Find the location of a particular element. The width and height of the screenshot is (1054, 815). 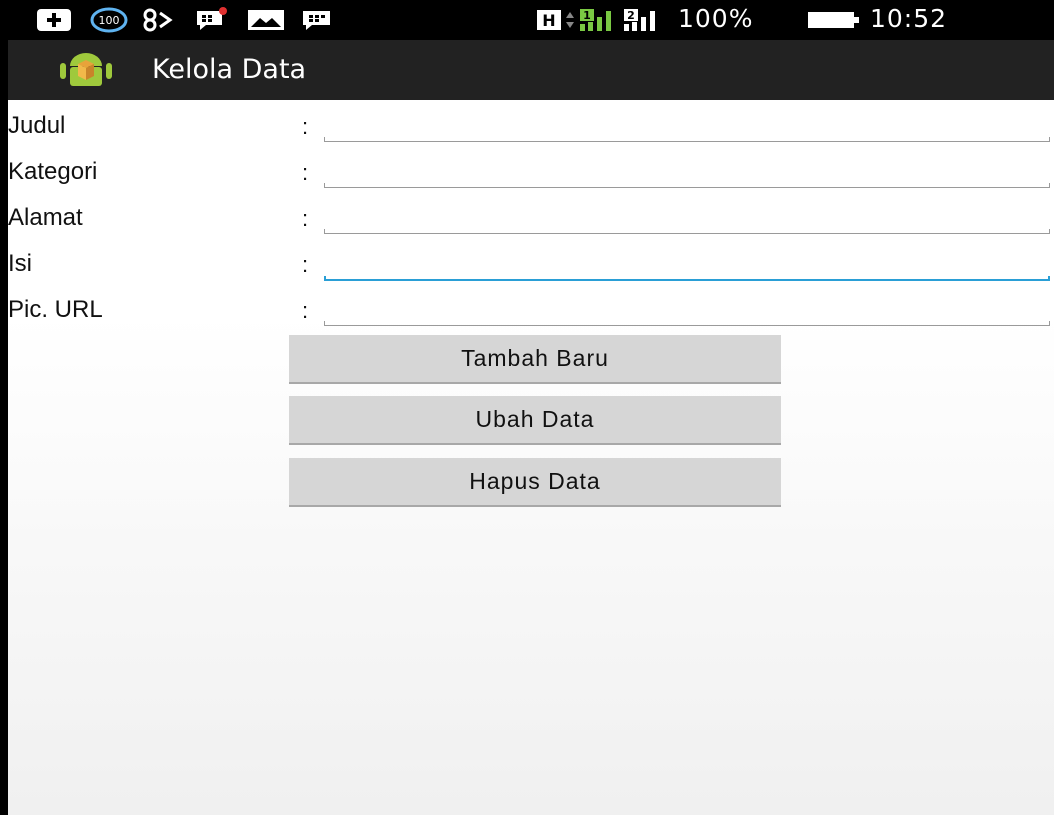

field-row-judul: Judul : is located at coordinates (531, 125).